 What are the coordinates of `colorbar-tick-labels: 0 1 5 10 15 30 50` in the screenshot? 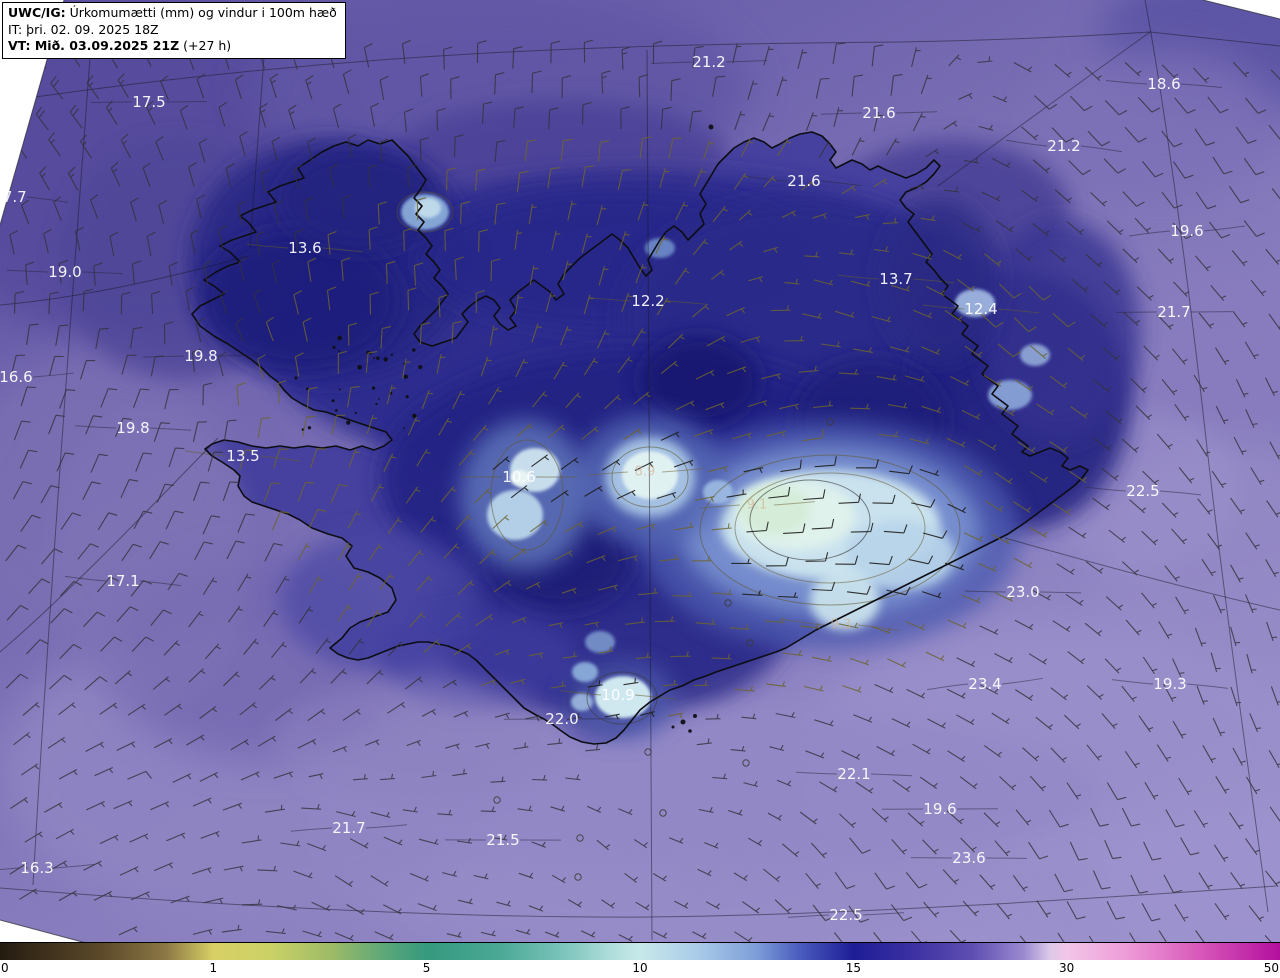 It's located at (640, 968).